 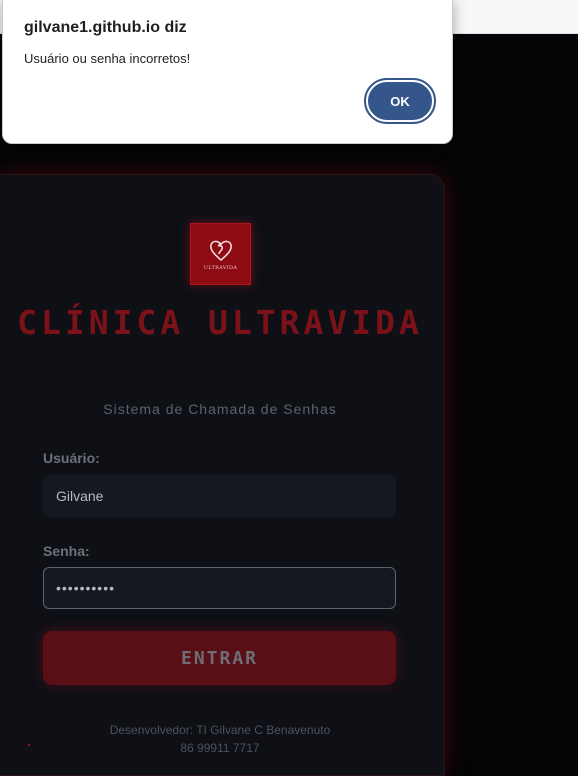 I want to click on page-title: CLÍNICA ULTRAVIDA, so click(x=220, y=322).